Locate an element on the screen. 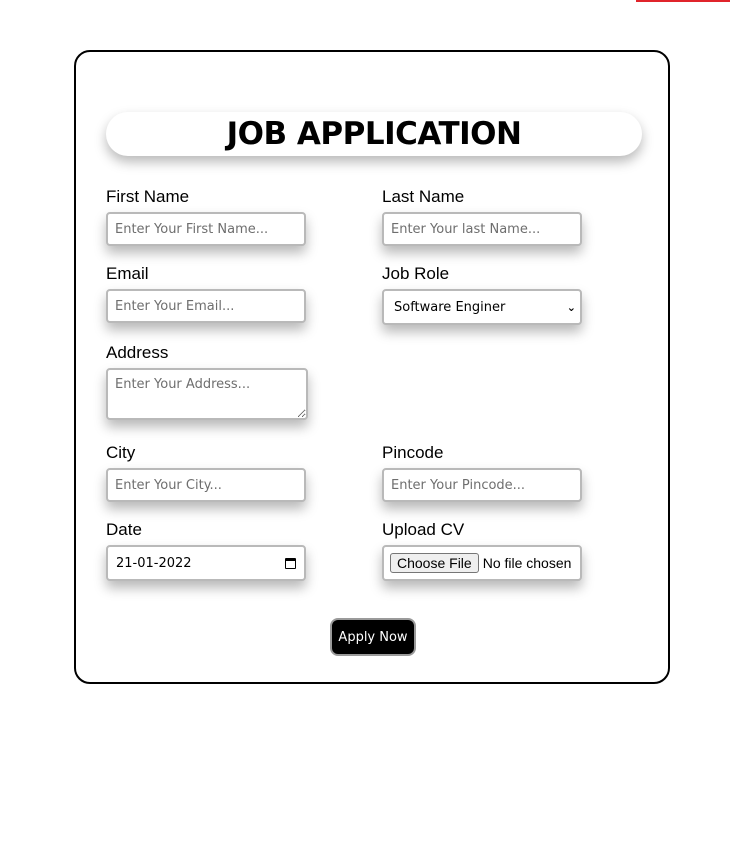 The height and width of the screenshot is (858, 730). first-name-input is located at coordinates (206, 229).